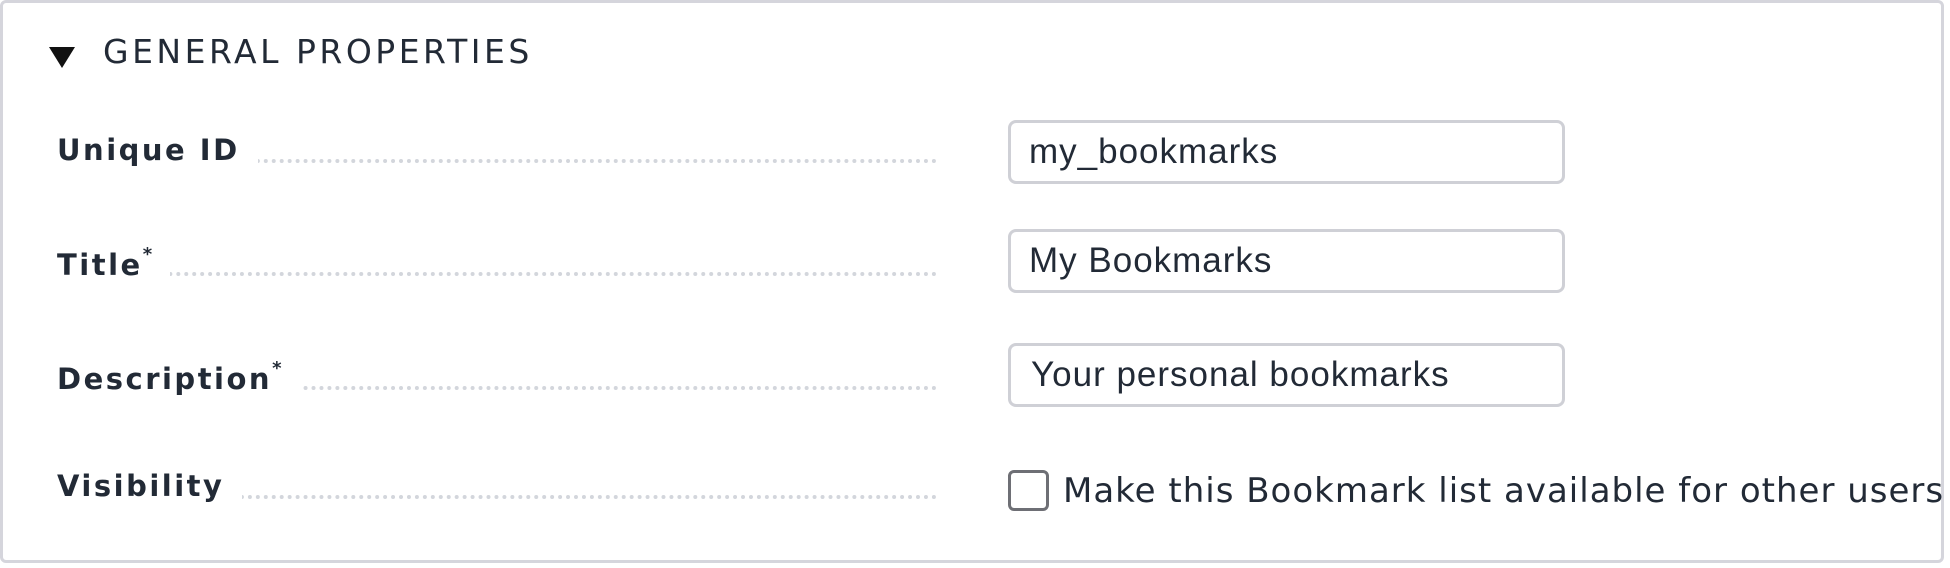  What do you see at coordinates (1286, 375) in the screenshot?
I see `description-input` at bounding box center [1286, 375].